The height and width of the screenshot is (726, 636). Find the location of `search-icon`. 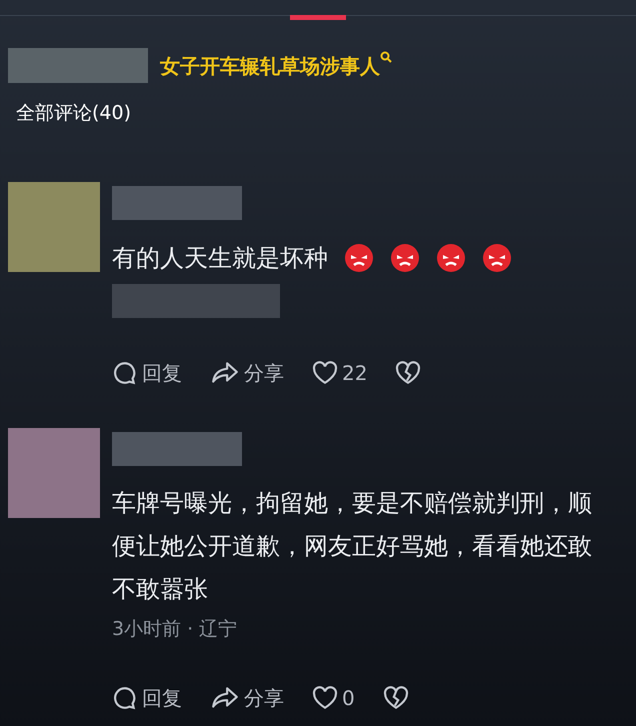

search-icon is located at coordinates (386, 56).